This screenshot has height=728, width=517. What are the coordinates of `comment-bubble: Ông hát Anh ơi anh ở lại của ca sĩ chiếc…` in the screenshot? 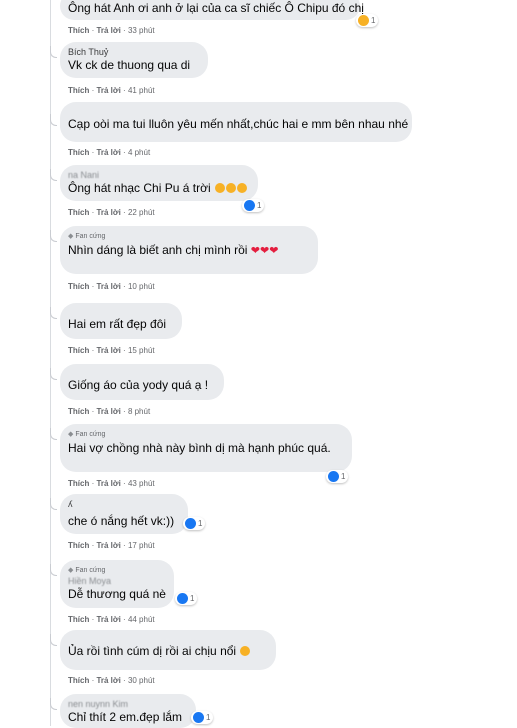 It's located at (212, 10).